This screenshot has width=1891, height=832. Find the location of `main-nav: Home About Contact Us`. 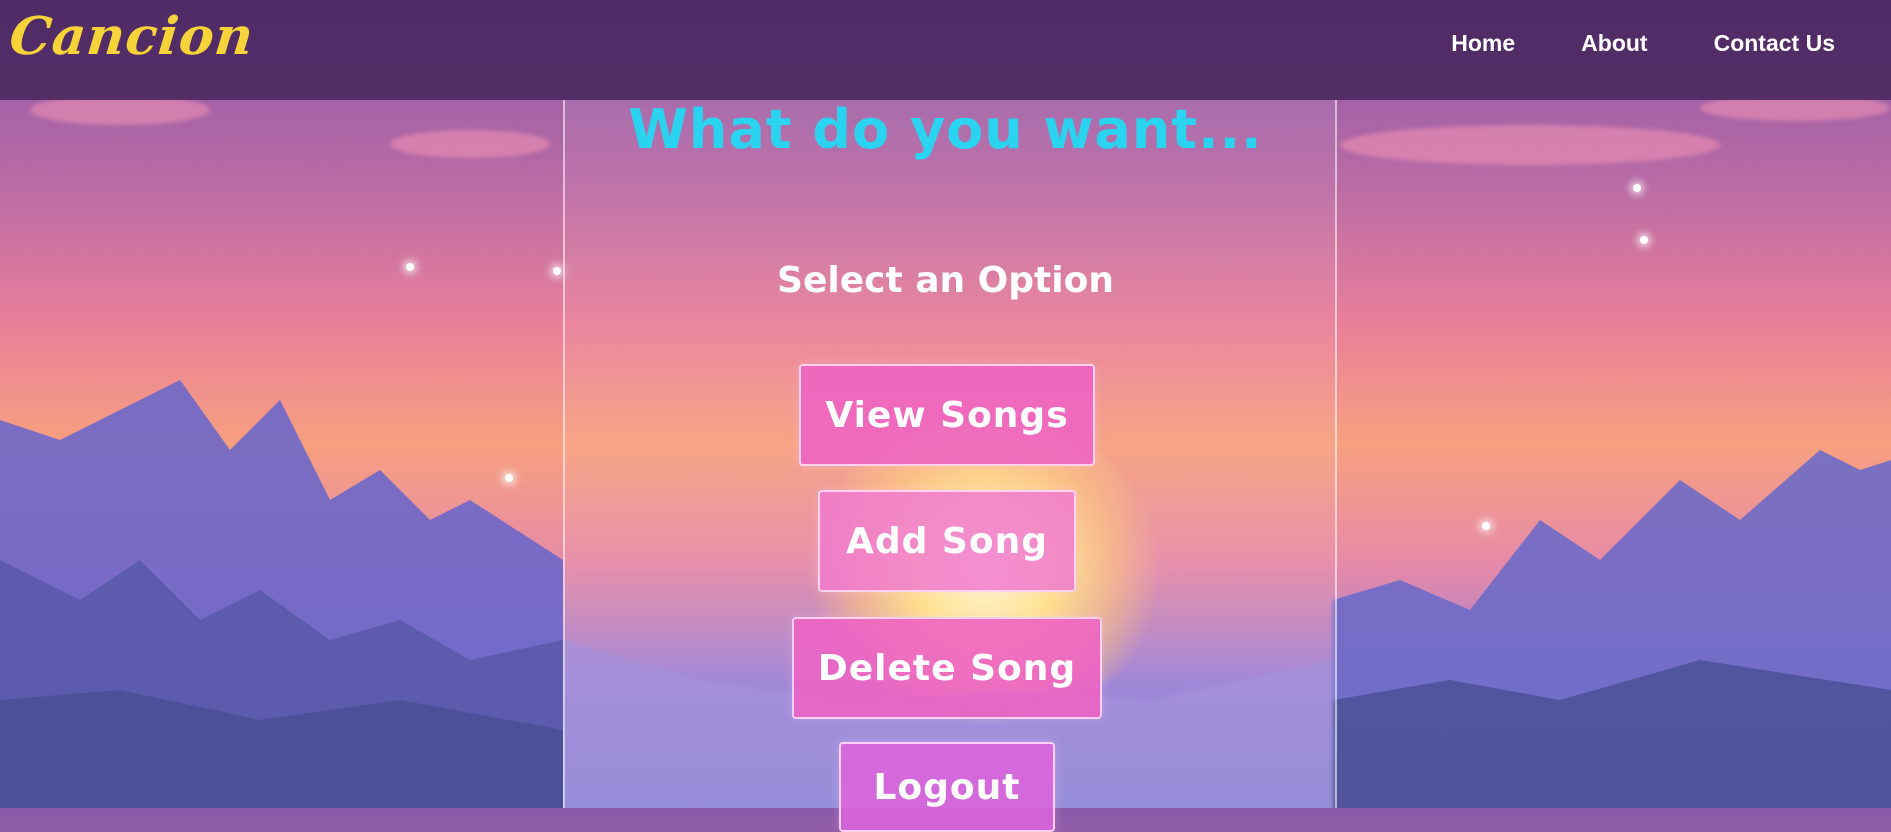

main-nav: Home About Contact Us is located at coordinates (1643, 43).